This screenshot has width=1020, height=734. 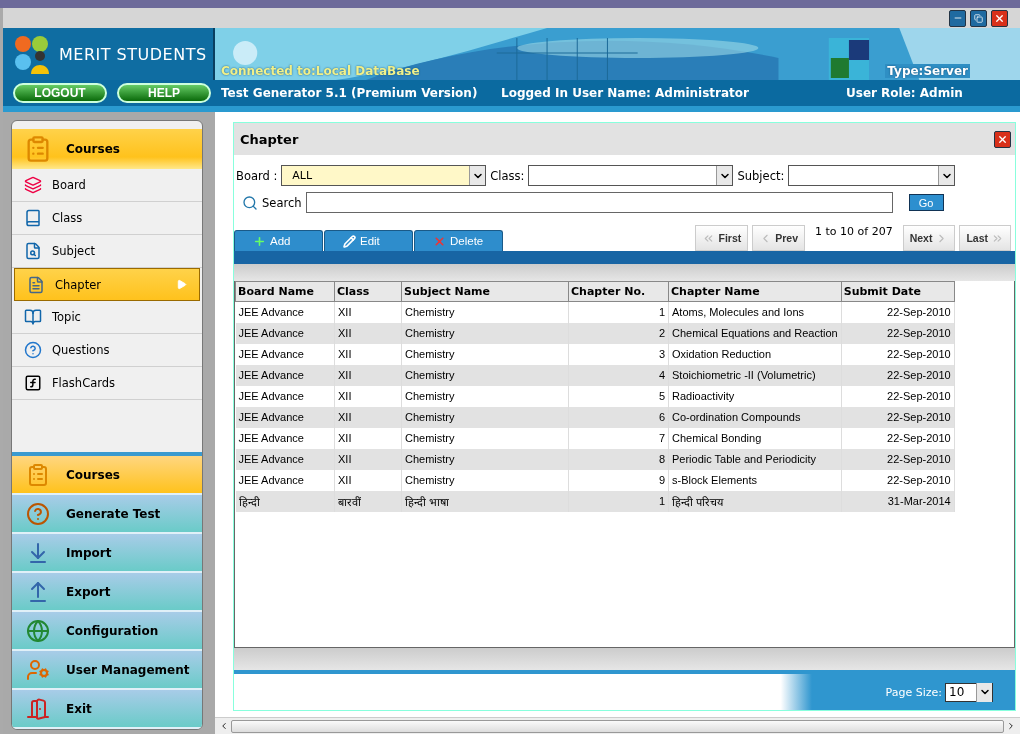 What do you see at coordinates (33, 383) in the screenshot?
I see `function-icon` at bounding box center [33, 383].